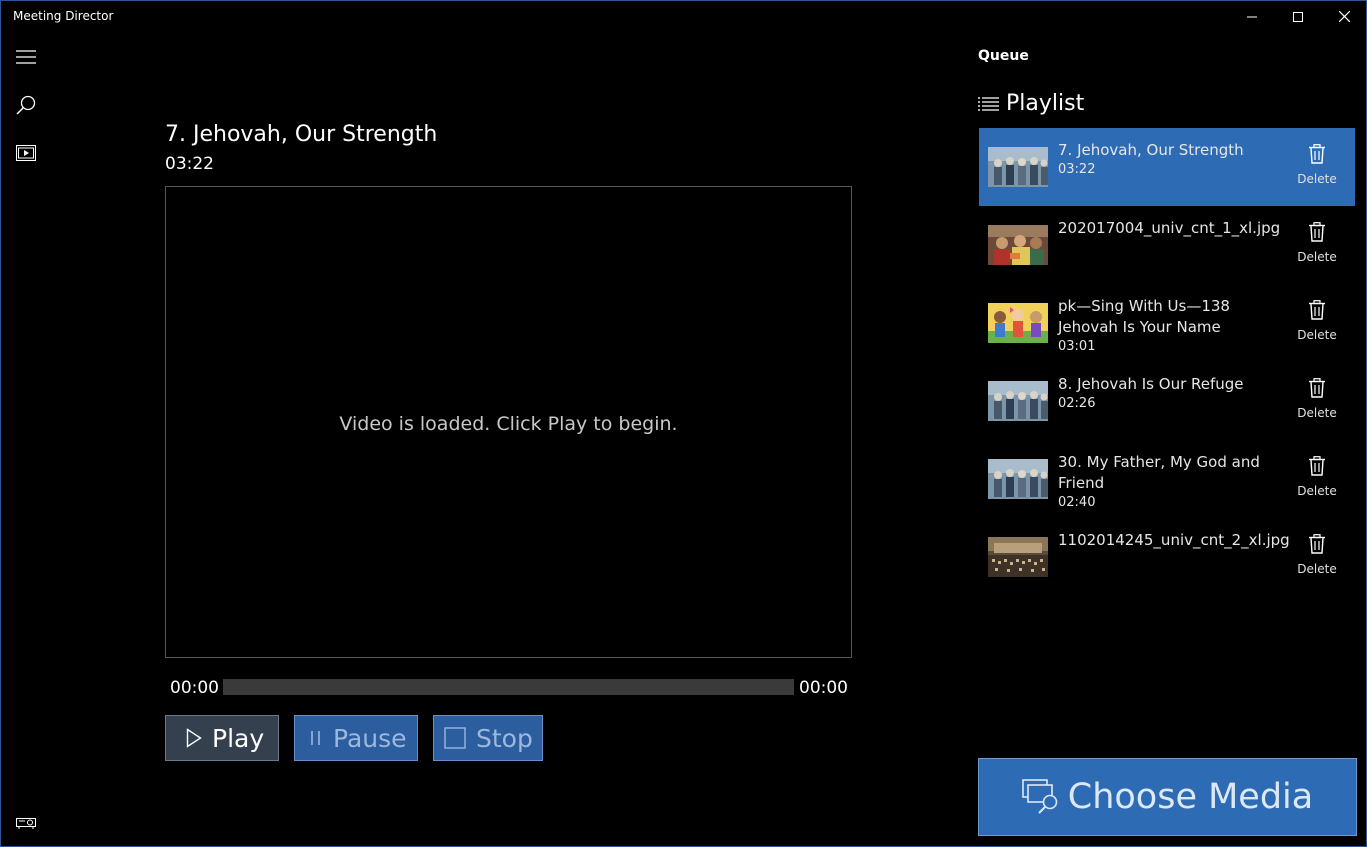  I want to click on playlist-item: 1102014245_univ_cnt_2_xl.jpg Delete, so click(1167, 557).